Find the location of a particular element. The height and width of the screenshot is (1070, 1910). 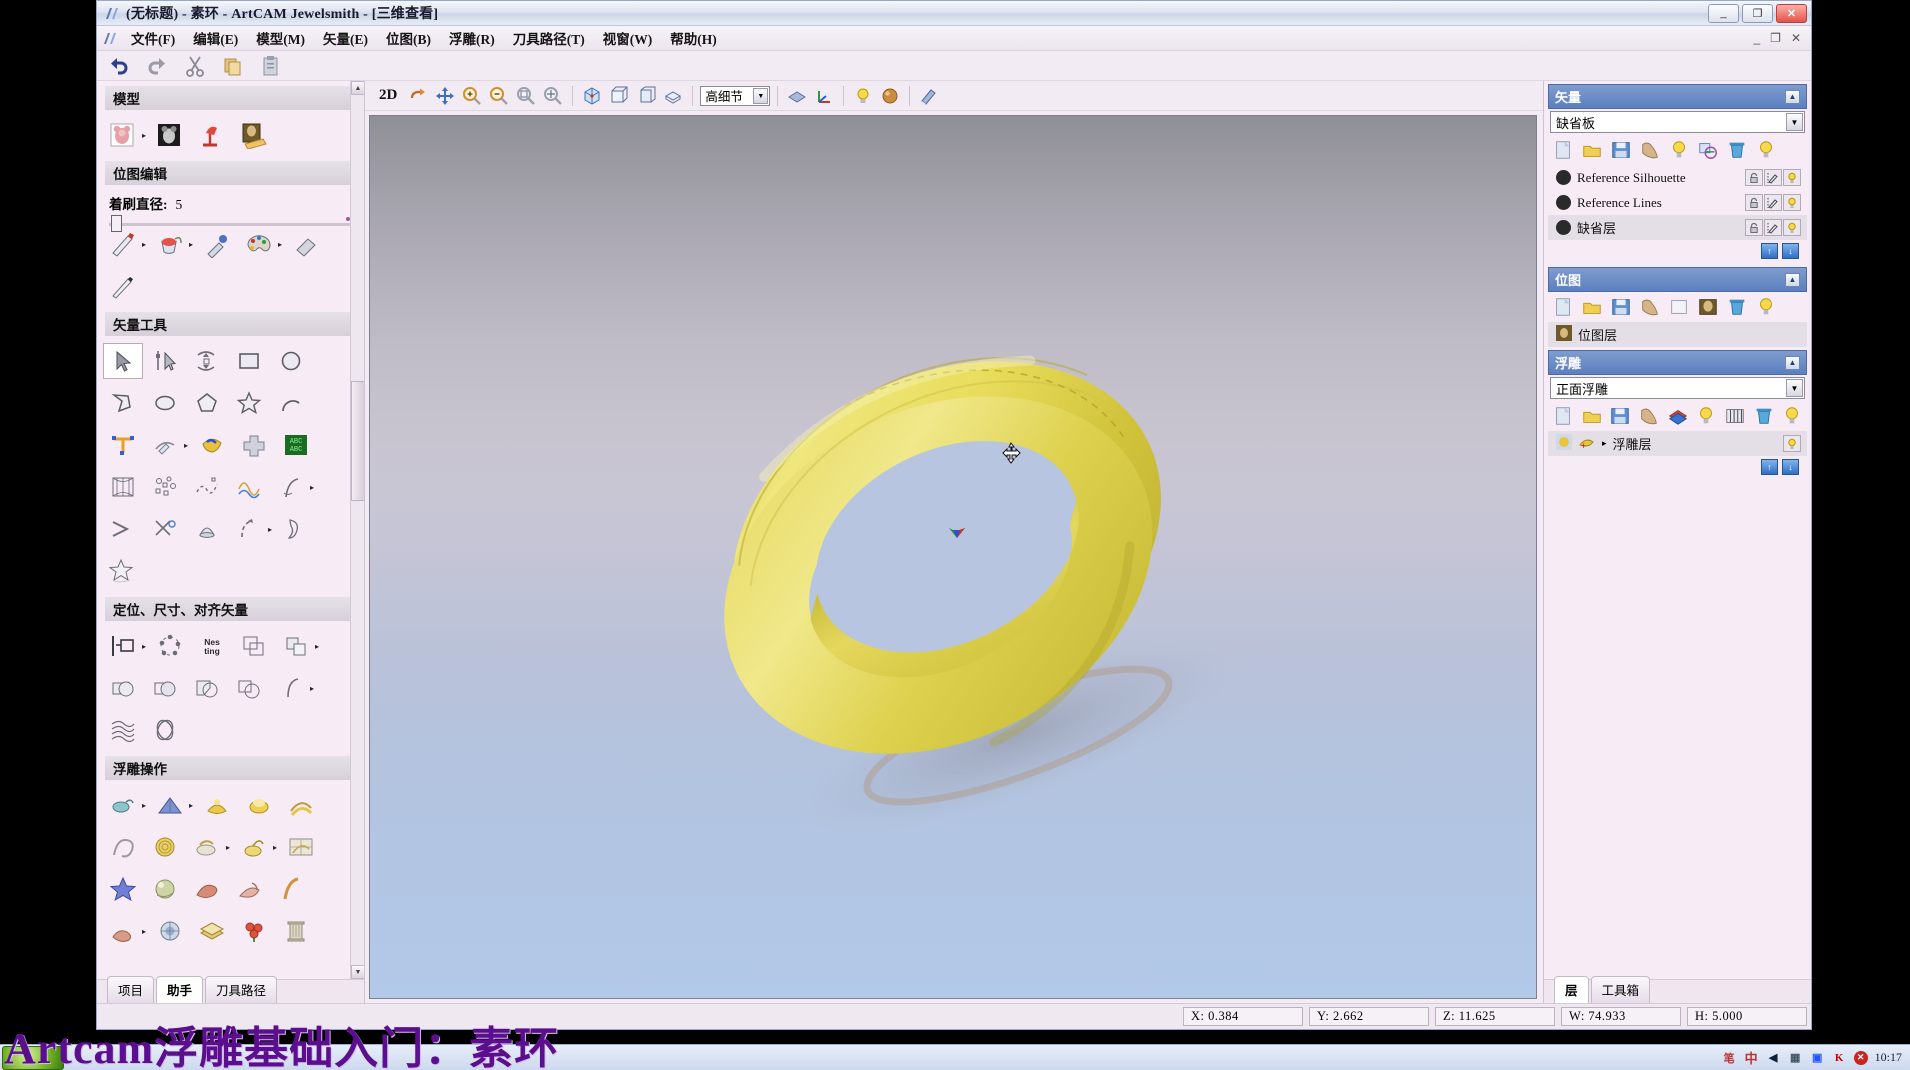

relief-wrap is located at coordinates (123, 847).